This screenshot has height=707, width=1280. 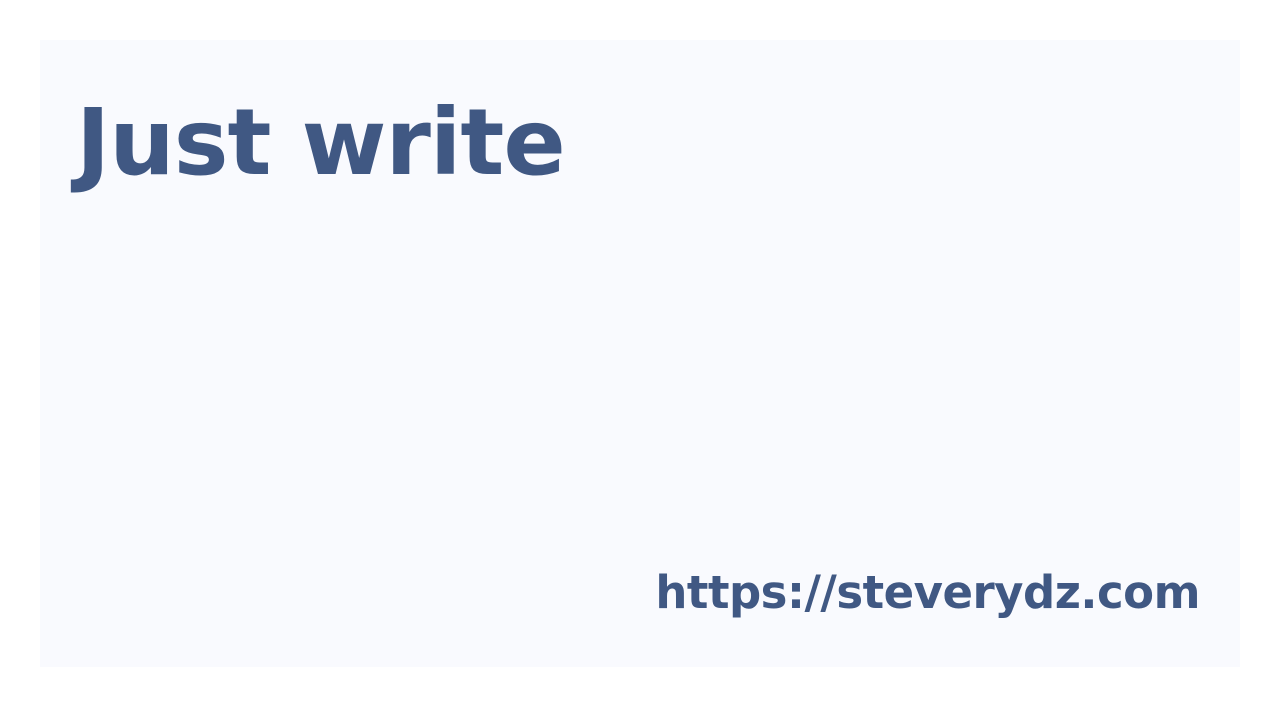 What do you see at coordinates (321, 142) in the screenshot?
I see `page-title: Just write` at bounding box center [321, 142].